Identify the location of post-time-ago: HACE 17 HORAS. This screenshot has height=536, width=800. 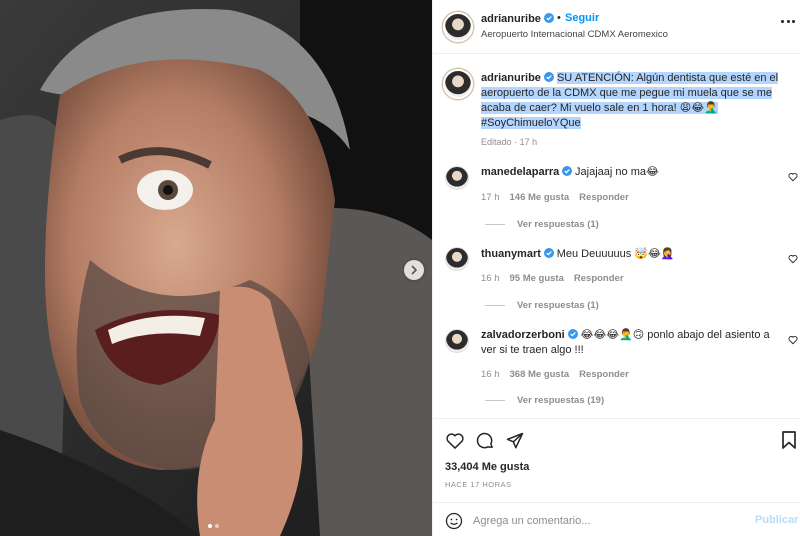
(478, 484).